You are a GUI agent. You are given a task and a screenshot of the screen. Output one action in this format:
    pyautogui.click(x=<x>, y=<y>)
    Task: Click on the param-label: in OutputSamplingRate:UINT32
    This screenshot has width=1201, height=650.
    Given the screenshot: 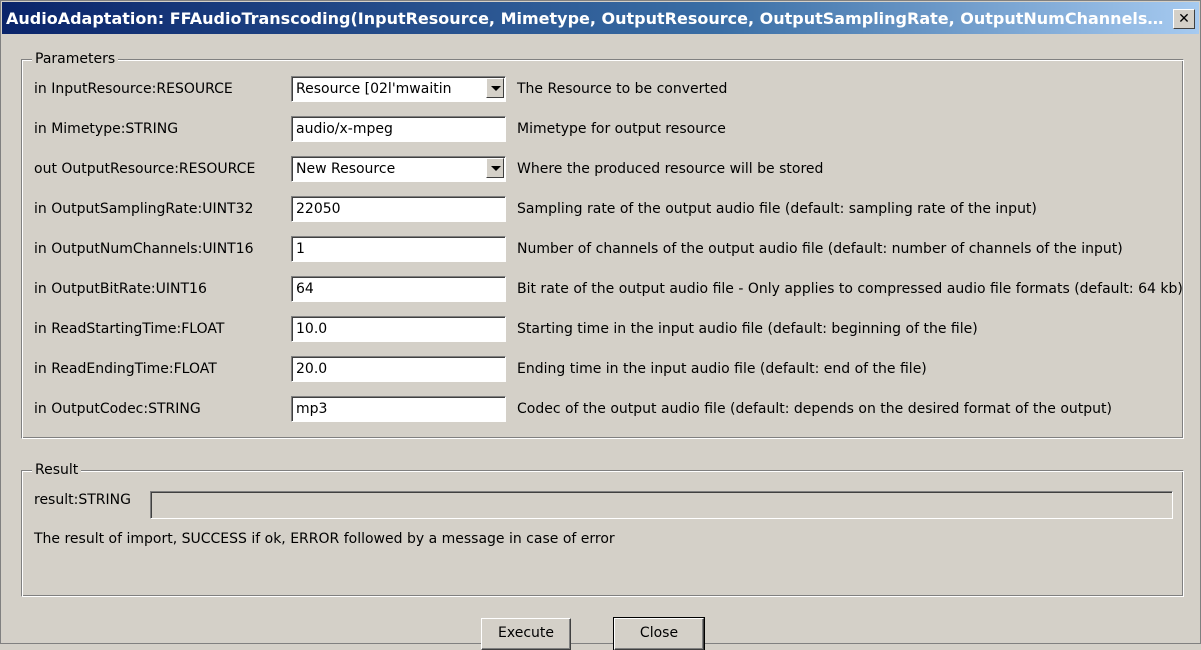 What is the action you would take?
    pyautogui.click(x=144, y=209)
    